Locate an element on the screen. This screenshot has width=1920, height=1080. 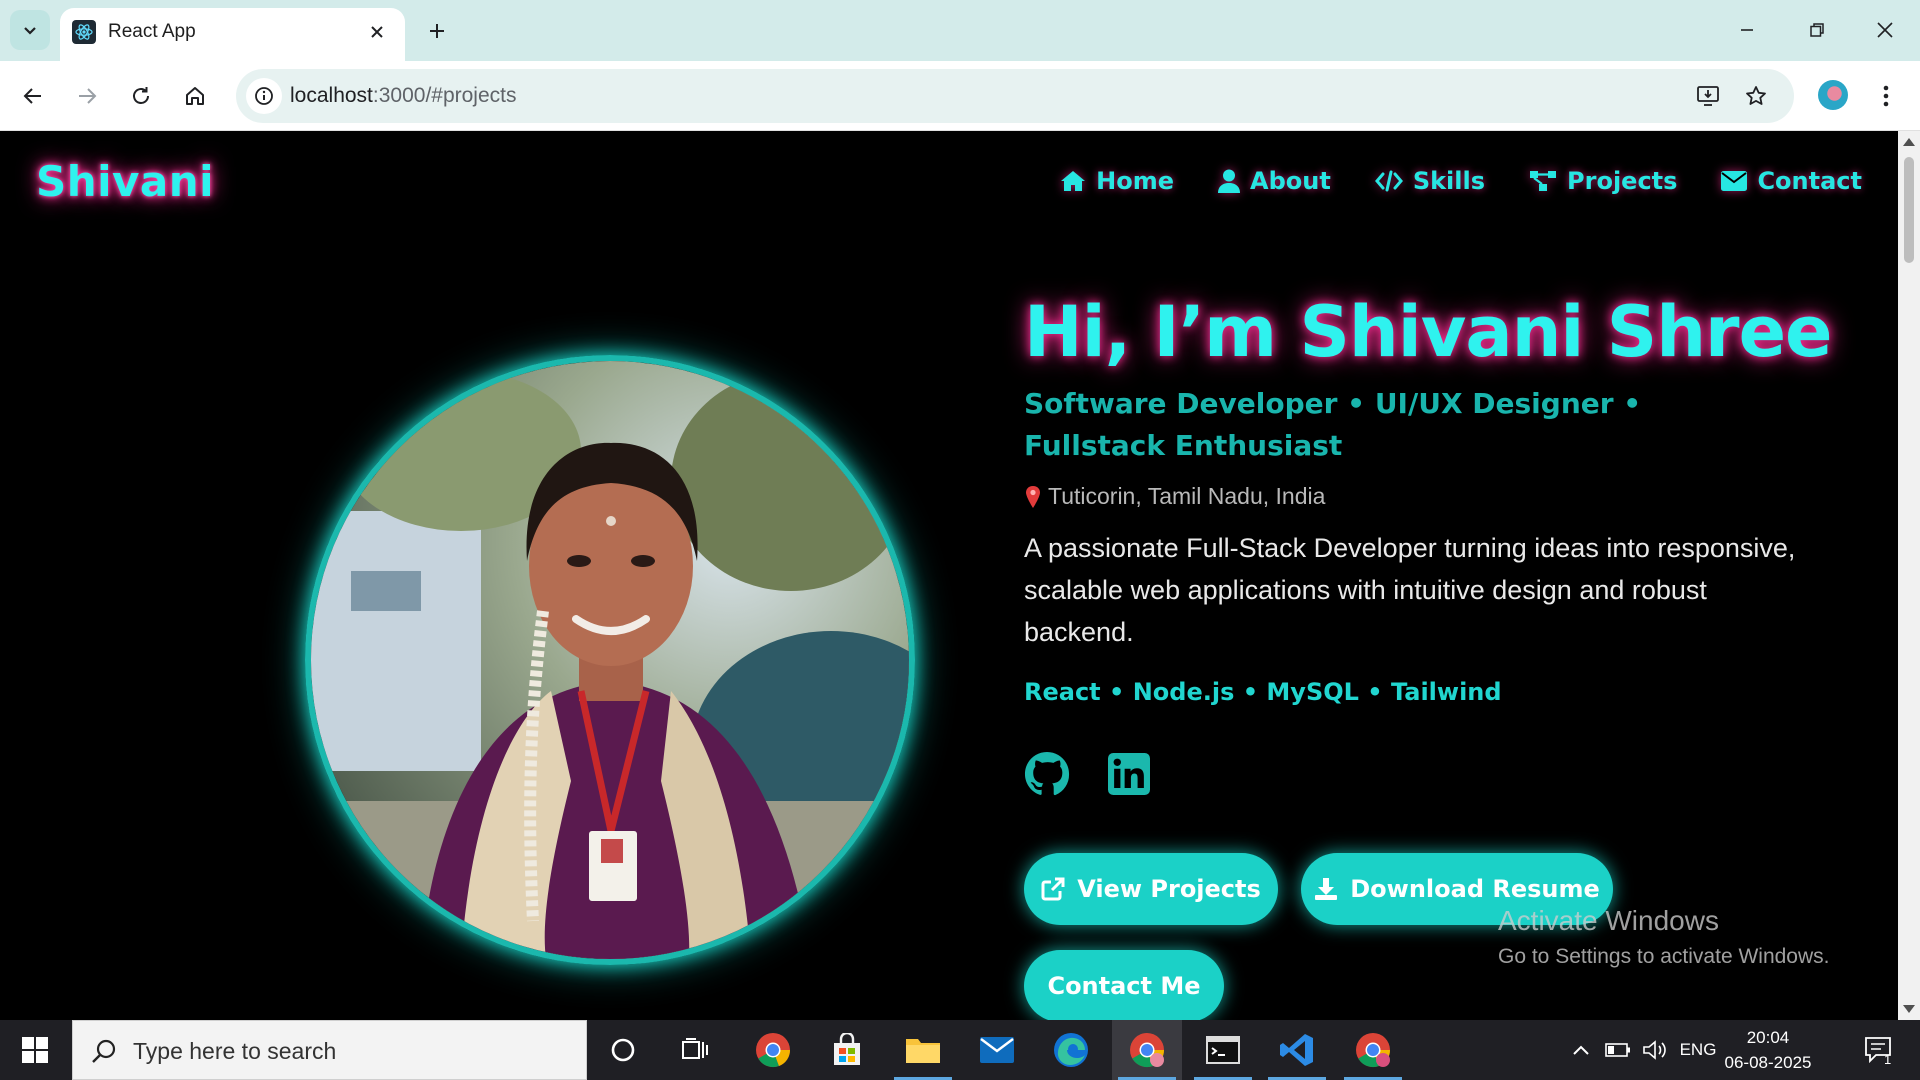
url-text: localhost:3000/#projects is located at coordinates (403, 96).